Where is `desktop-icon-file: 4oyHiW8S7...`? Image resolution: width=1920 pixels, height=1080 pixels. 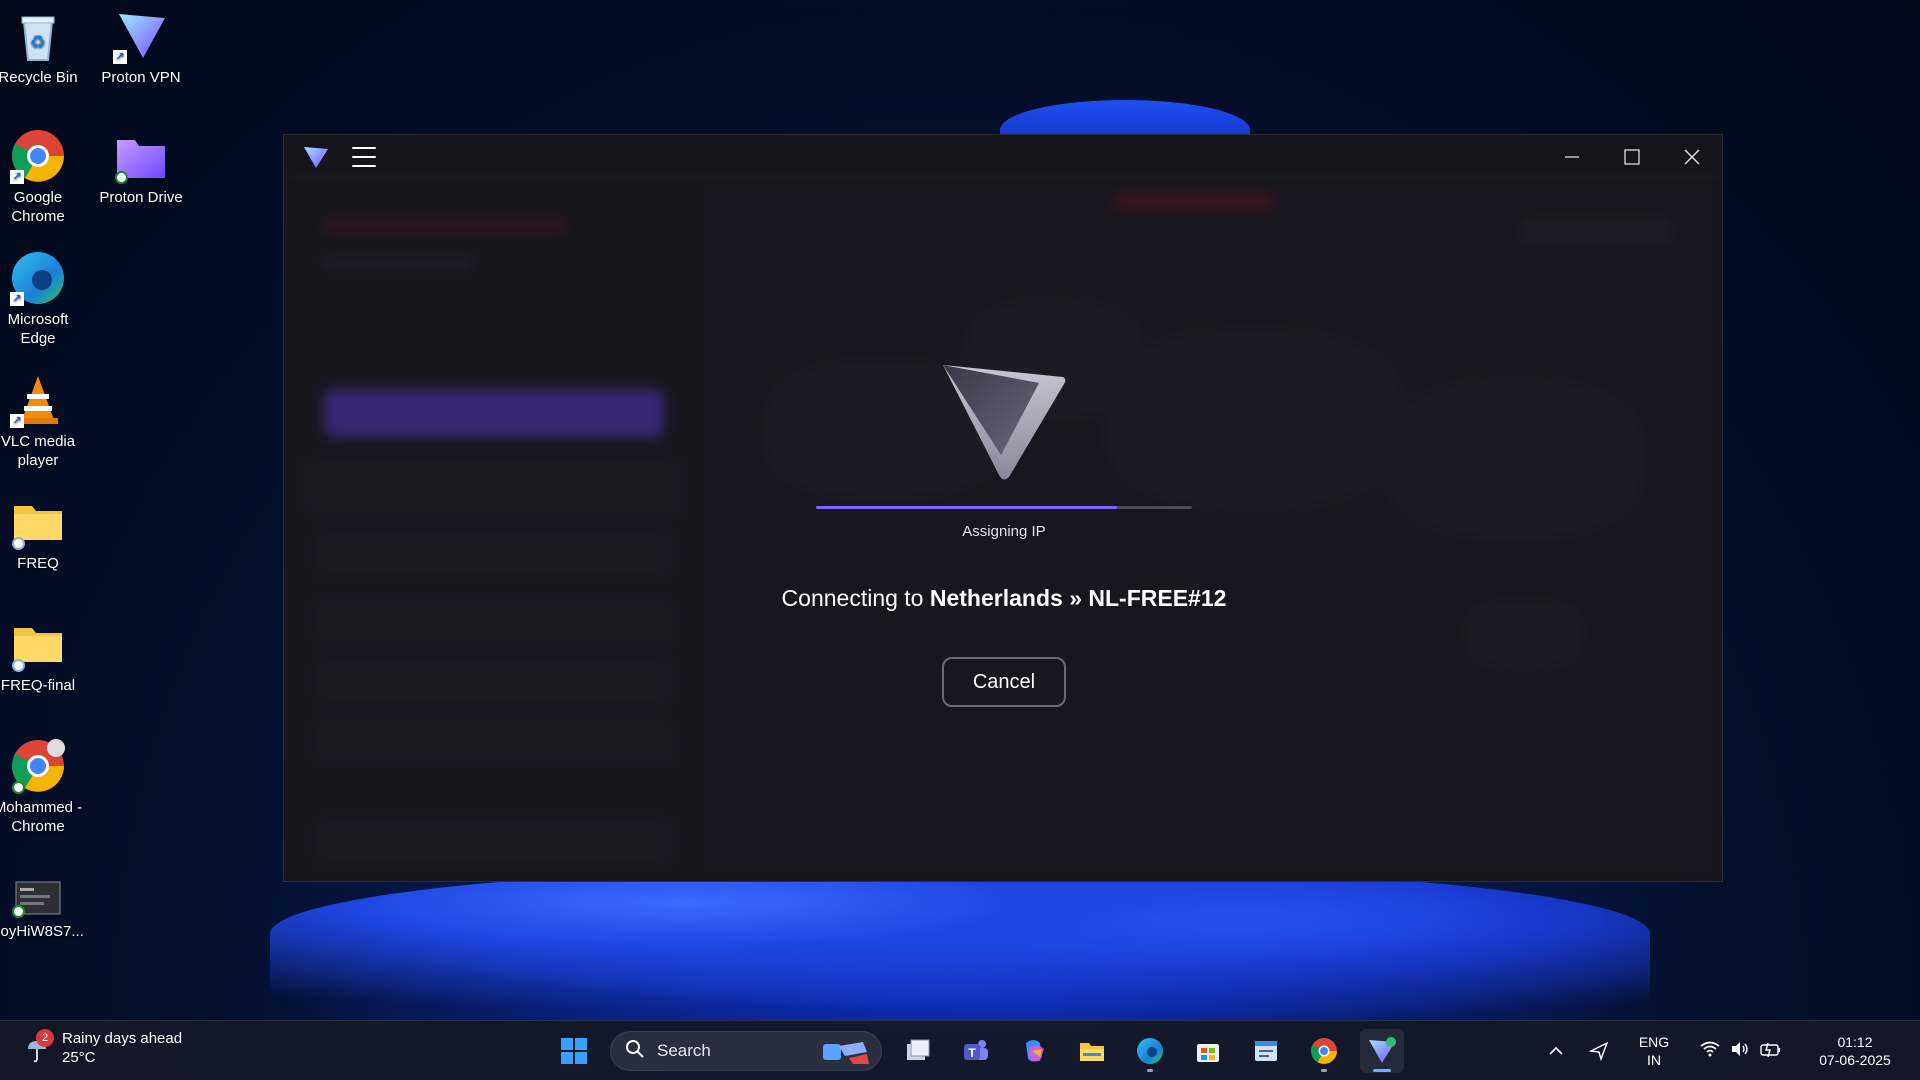 desktop-icon-file: 4oyHiW8S7... is located at coordinates (42, 909).